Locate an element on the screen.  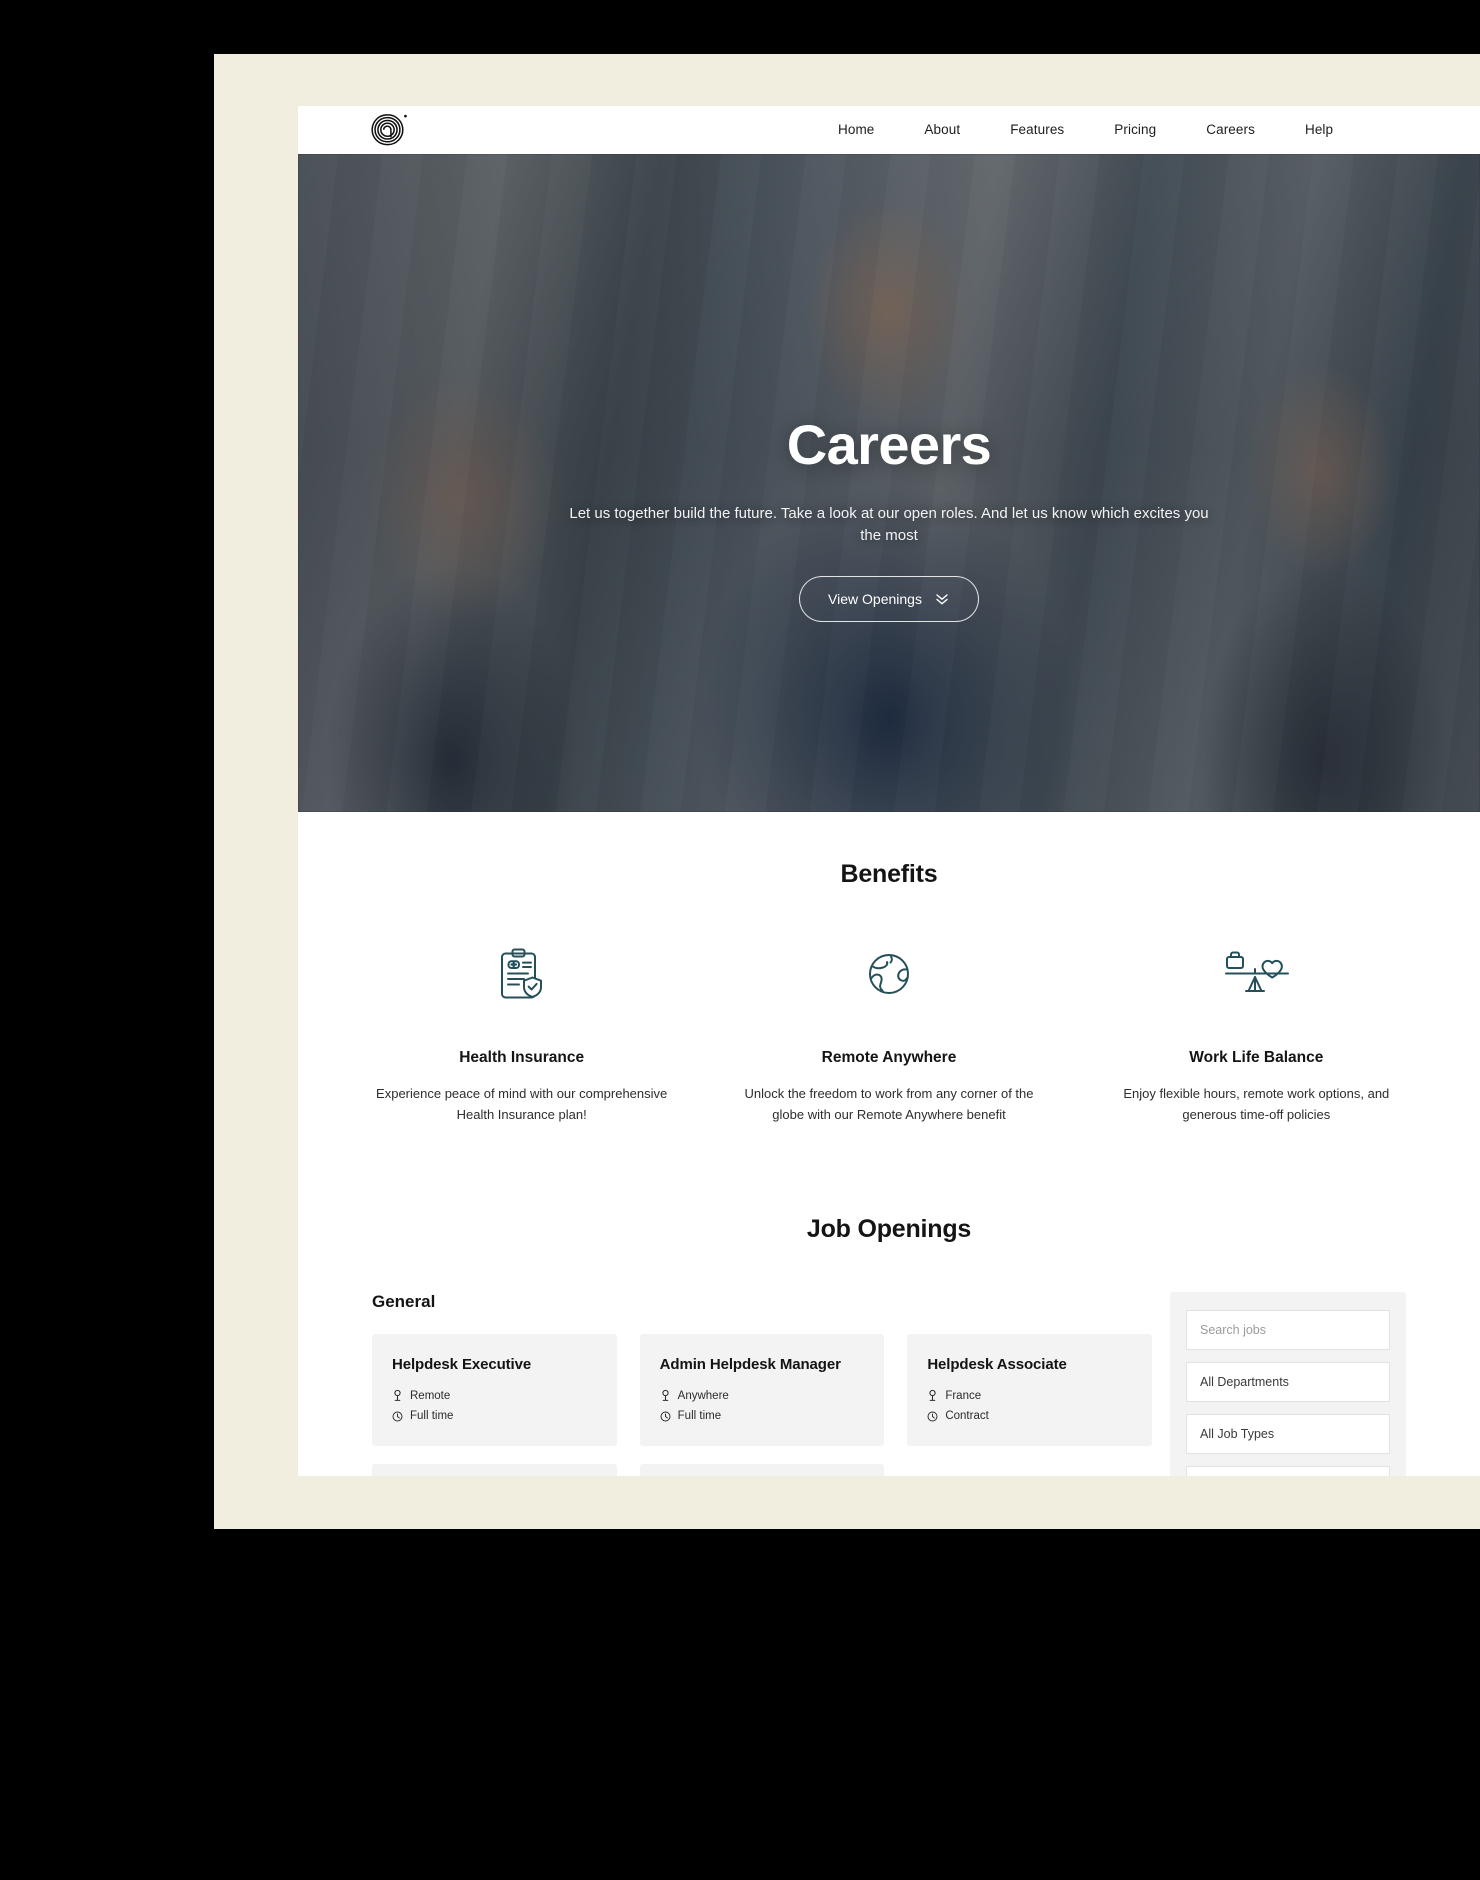
job-location: France is located at coordinates (1029, 1395).